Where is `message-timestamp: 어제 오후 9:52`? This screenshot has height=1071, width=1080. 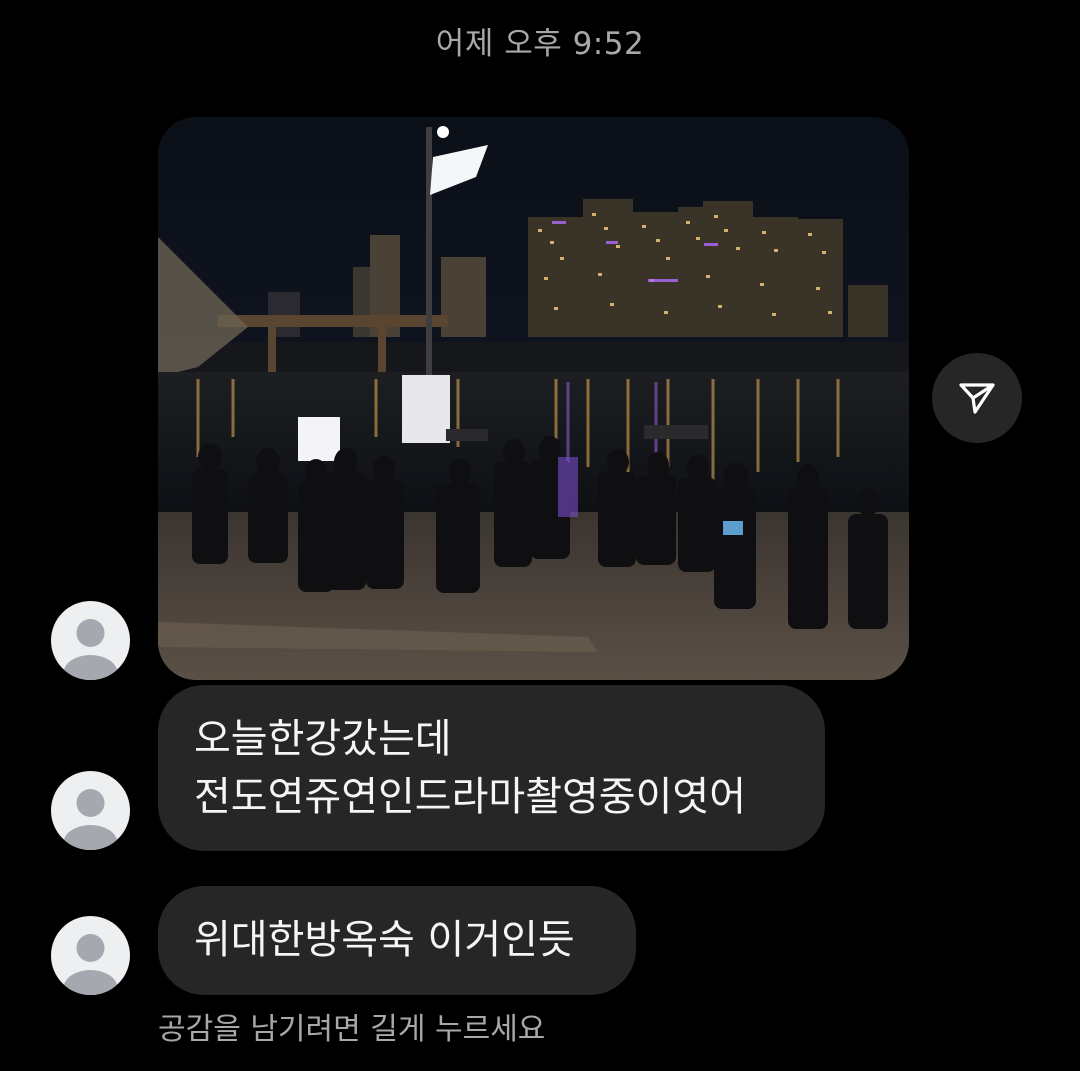
message-timestamp: 어제 오후 9:52 is located at coordinates (540, 44).